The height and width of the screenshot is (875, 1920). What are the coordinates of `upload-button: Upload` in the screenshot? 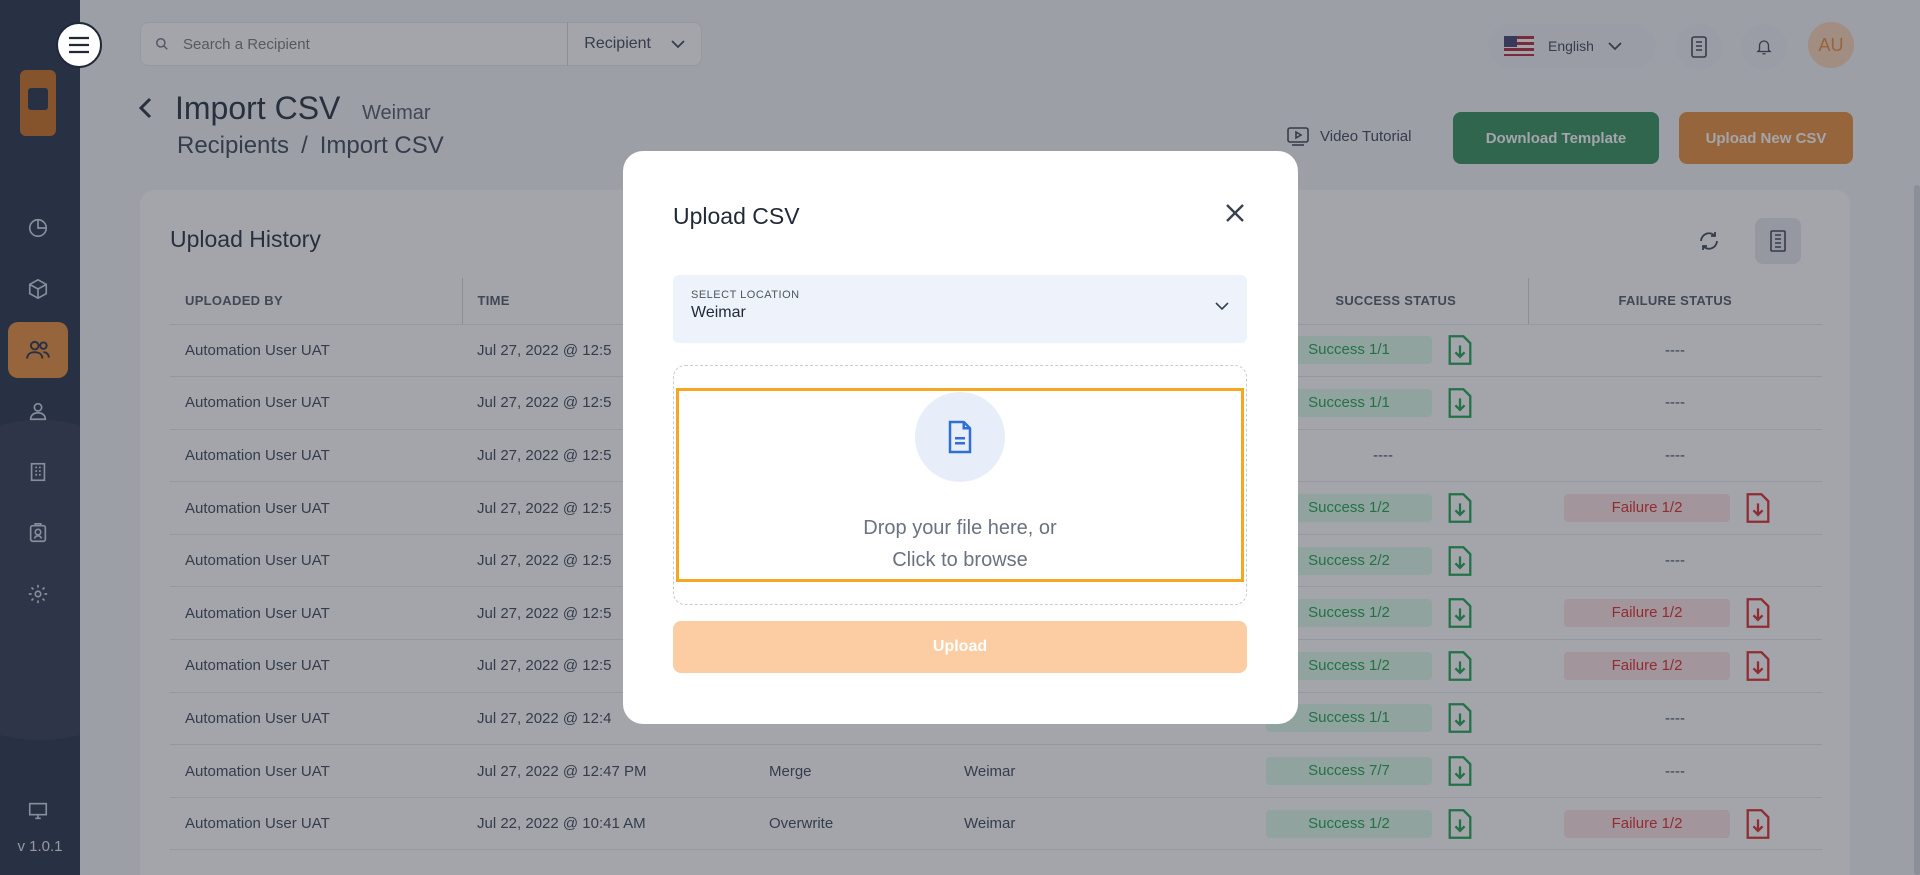 It's located at (960, 647).